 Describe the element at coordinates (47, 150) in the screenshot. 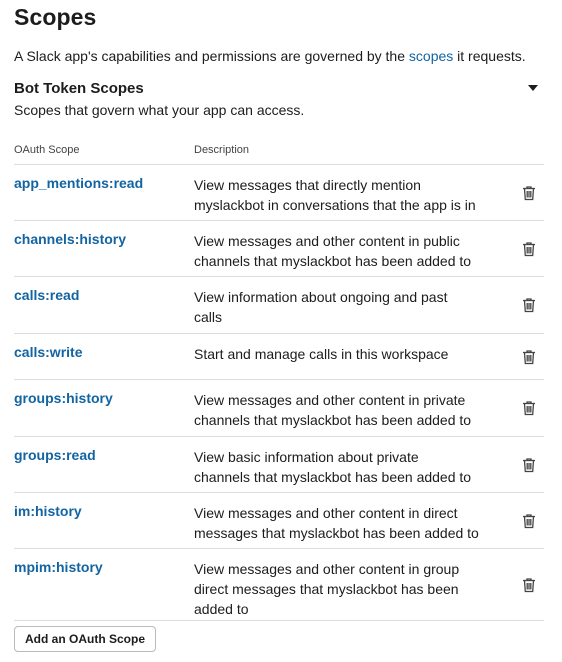

I see `header-oauth-scope: OAuth Scope` at that location.